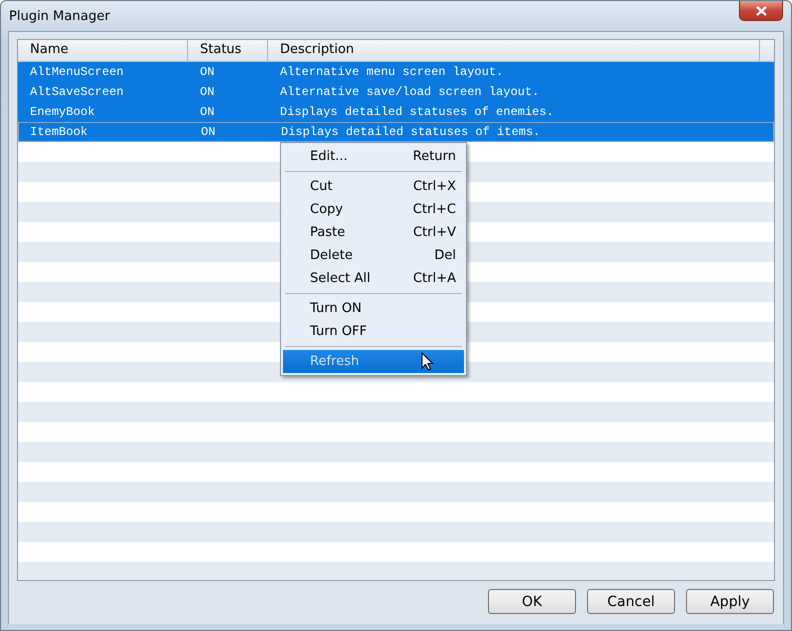 This screenshot has height=631, width=792. What do you see at coordinates (103, 50) in the screenshot?
I see `column-header: Name` at bounding box center [103, 50].